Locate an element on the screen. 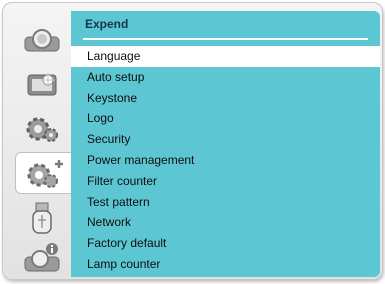 This screenshot has width=385, height=284. sidebar is located at coordinates (43, 147).